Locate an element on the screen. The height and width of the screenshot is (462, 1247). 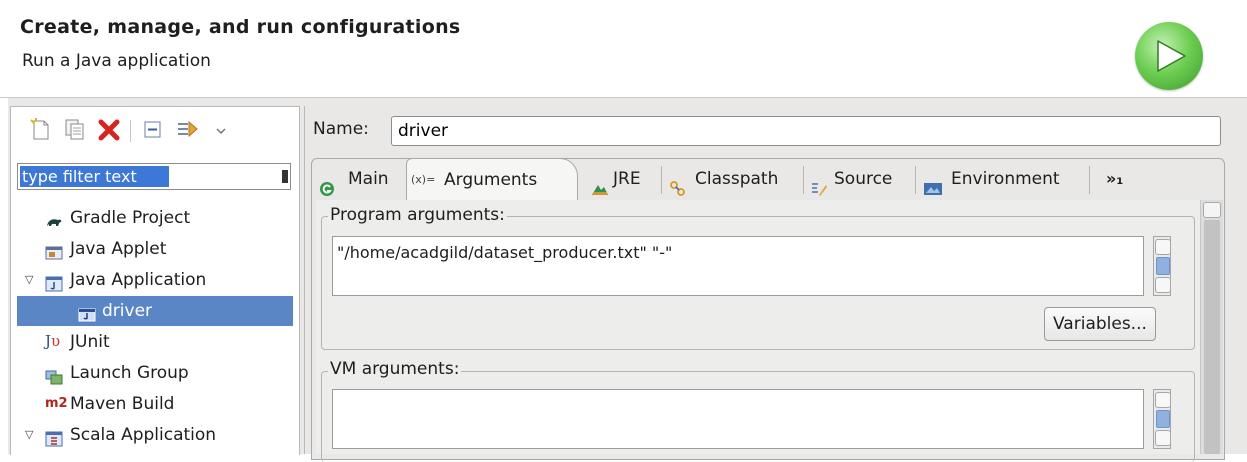
tab-label: Arguments is located at coordinates (491, 180).